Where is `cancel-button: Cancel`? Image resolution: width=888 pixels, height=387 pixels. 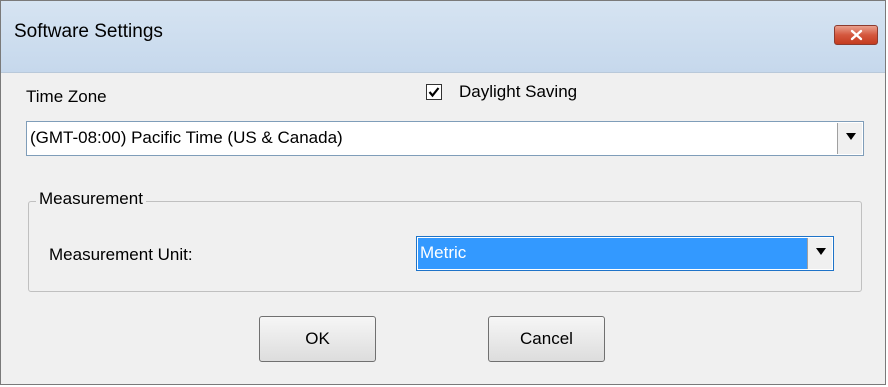 cancel-button: Cancel is located at coordinates (546, 339).